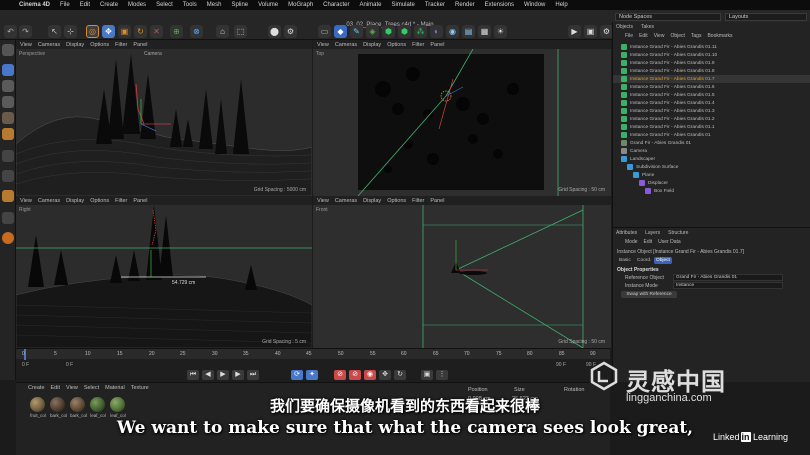 The width and height of the screenshot is (810, 455). What do you see at coordinates (711, 47) in the screenshot?
I see `object-row: Instance Grand Fir - Abies Grandis 01.11` at bounding box center [711, 47].